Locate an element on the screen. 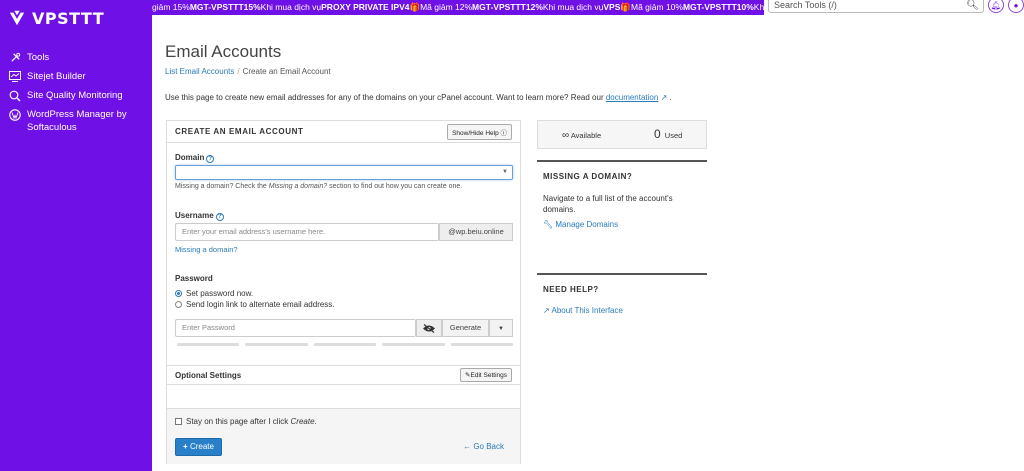 The image size is (1024, 471). wrench-icon: 🔧︎ is located at coordinates (548, 224).